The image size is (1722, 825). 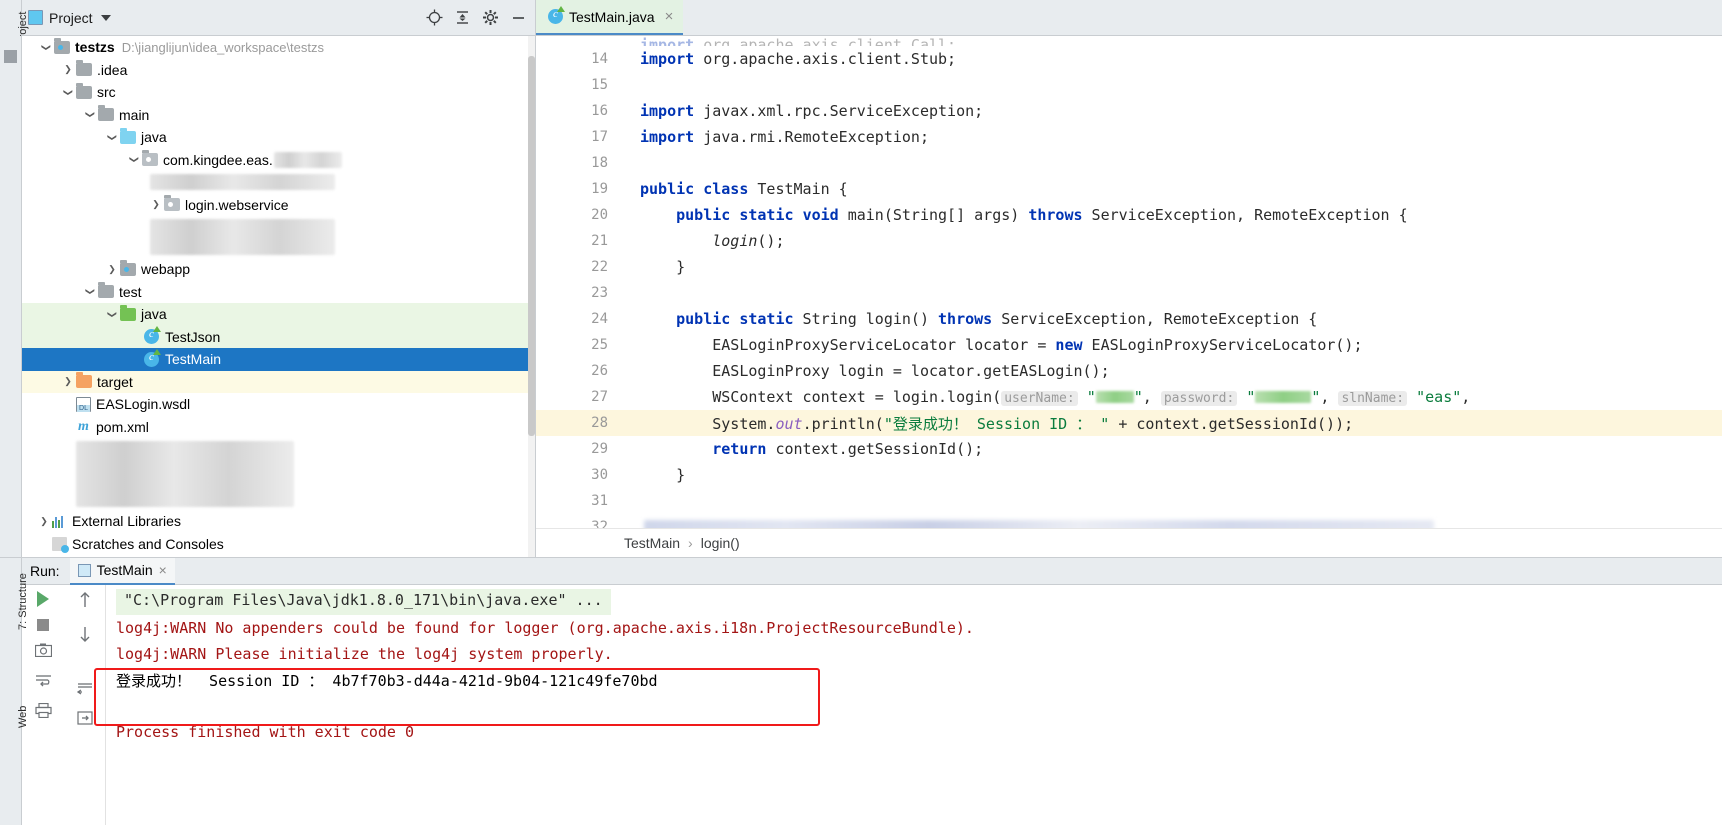 I want to click on wrap-icon, so click(x=43, y=682).